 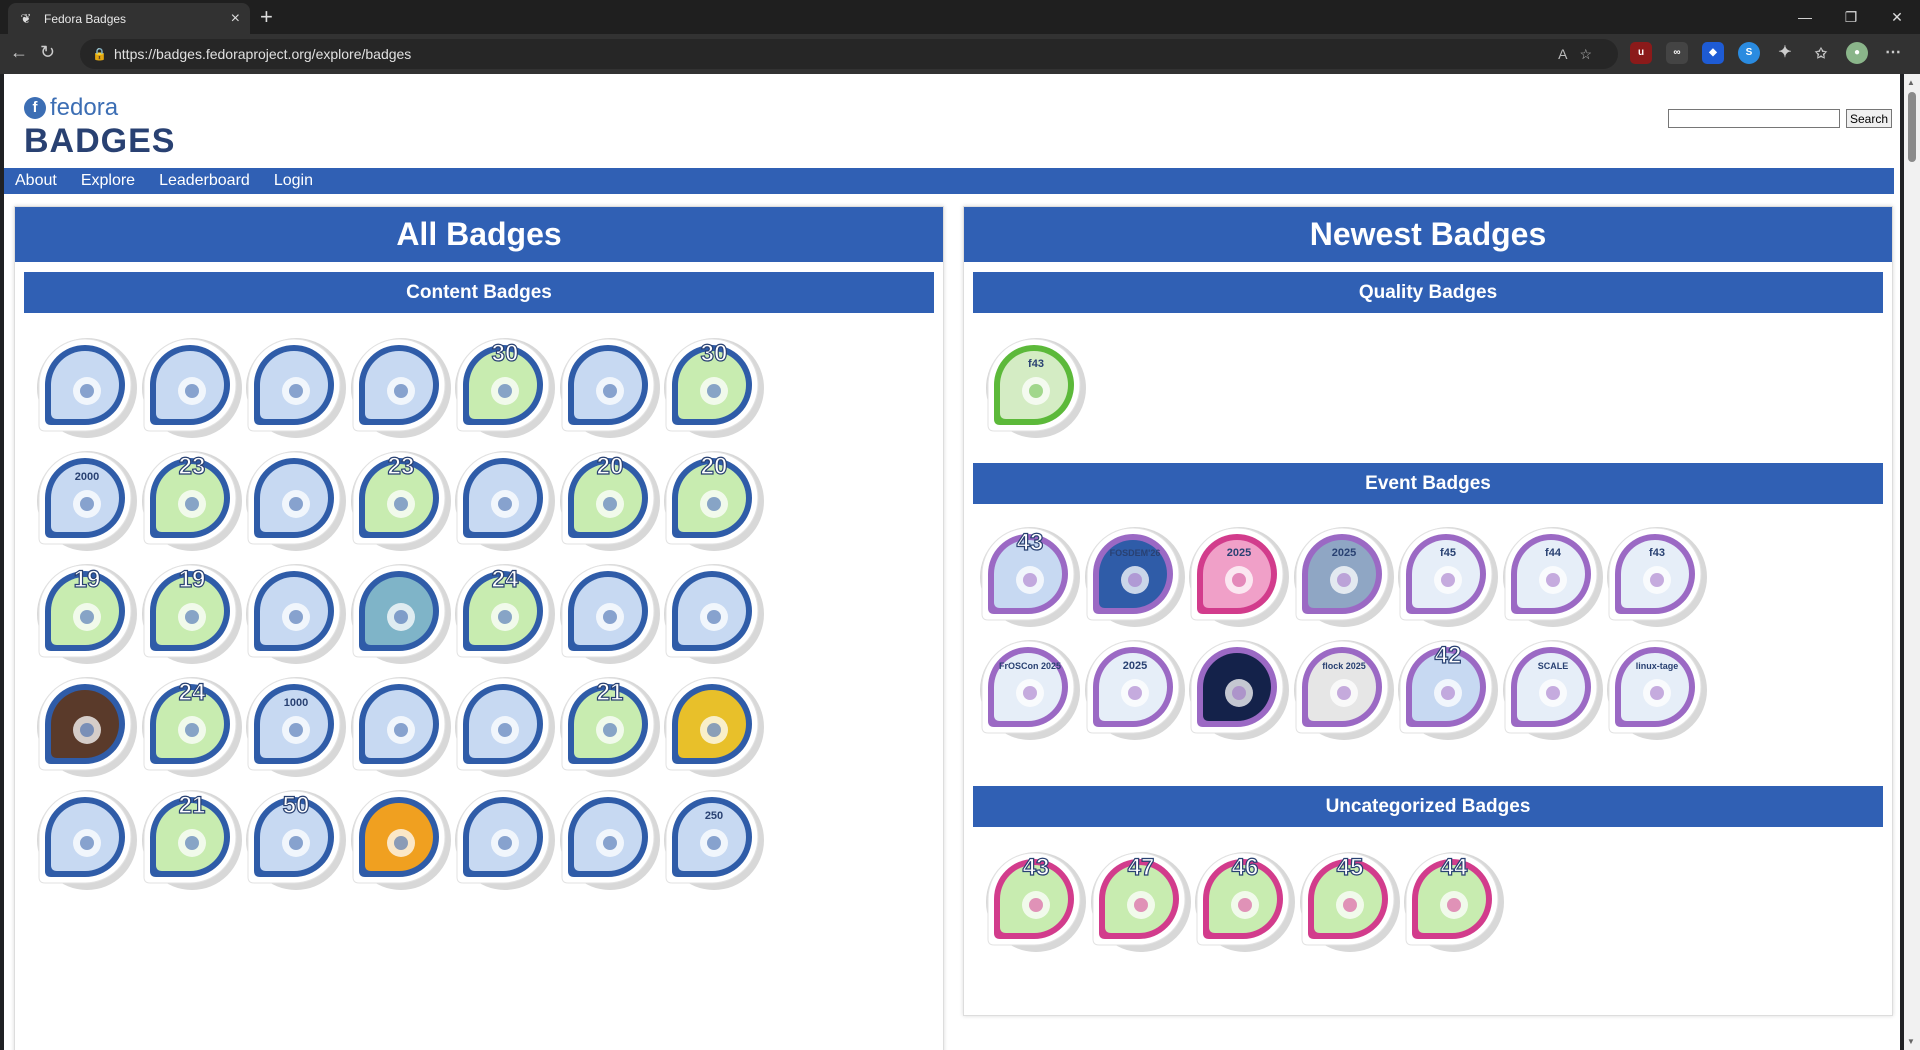 I want to click on sailor-hat-badge, so click(x=608, y=385).